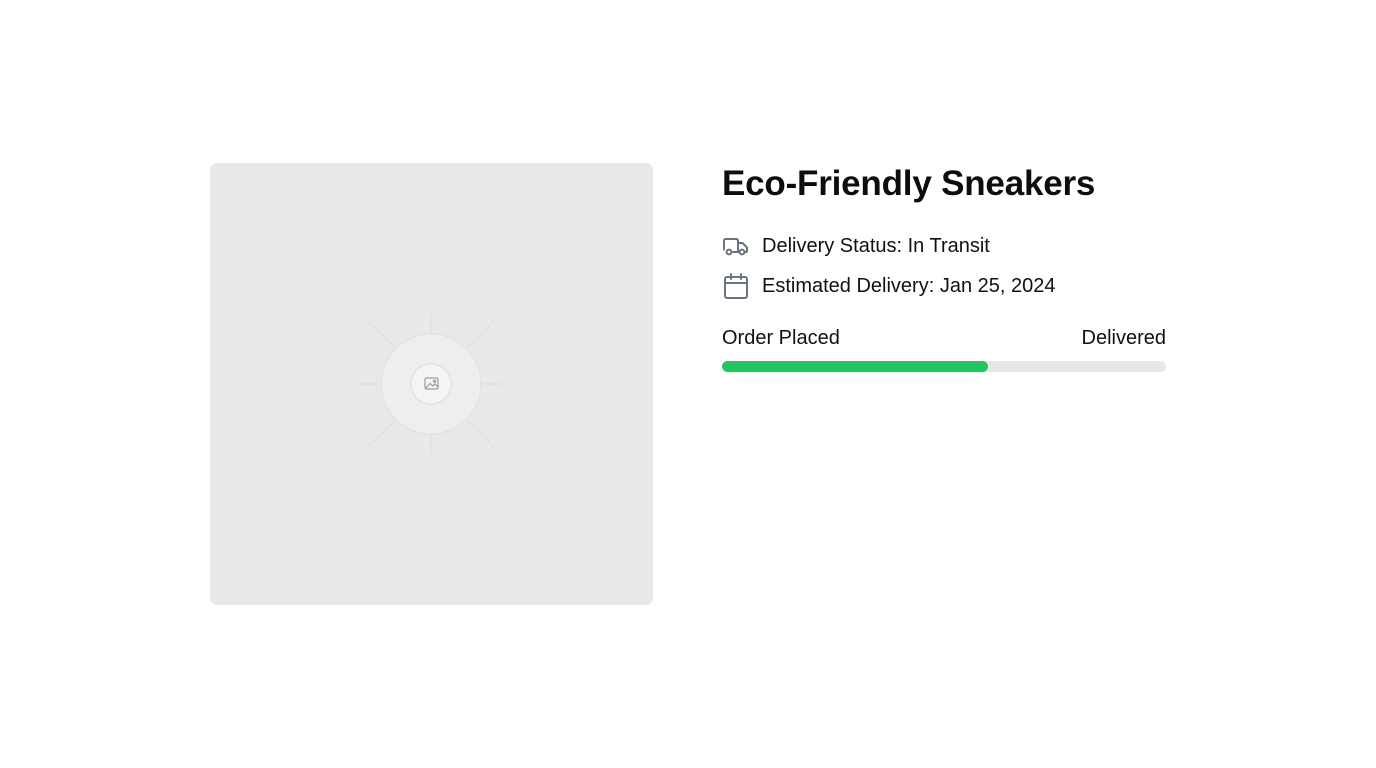 The height and width of the screenshot is (768, 1376). I want to click on estimated-delivery-row: Estimated Delivery: Jan 25, 2024, so click(944, 286).